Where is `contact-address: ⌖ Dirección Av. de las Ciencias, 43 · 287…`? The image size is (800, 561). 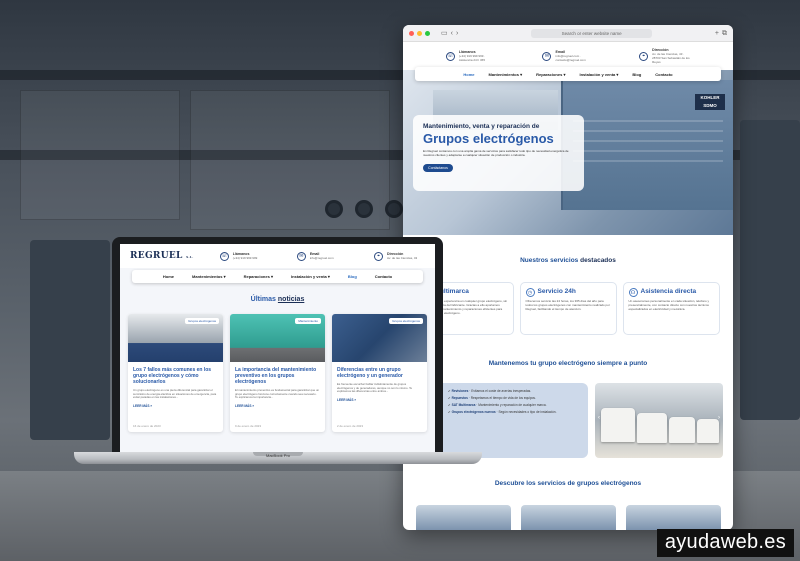 contact-address: ⌖ Dirección Av. de las Ciencias, 43 · 287… is located at coordinates (664, 56).